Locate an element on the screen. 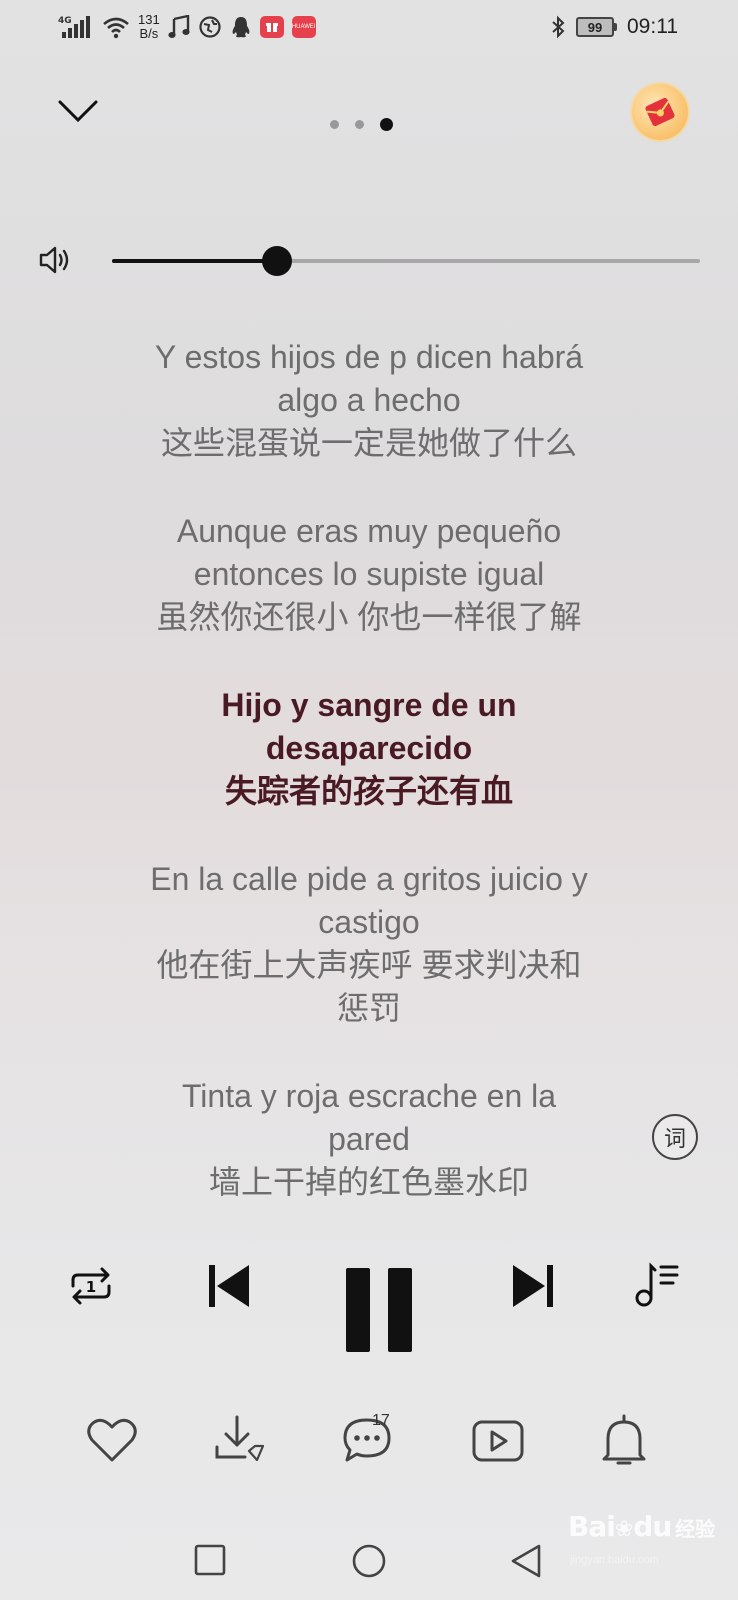 The image size is (738, 1600). huawei-app-label: HUAWEI is located at coordinates (303, 27).